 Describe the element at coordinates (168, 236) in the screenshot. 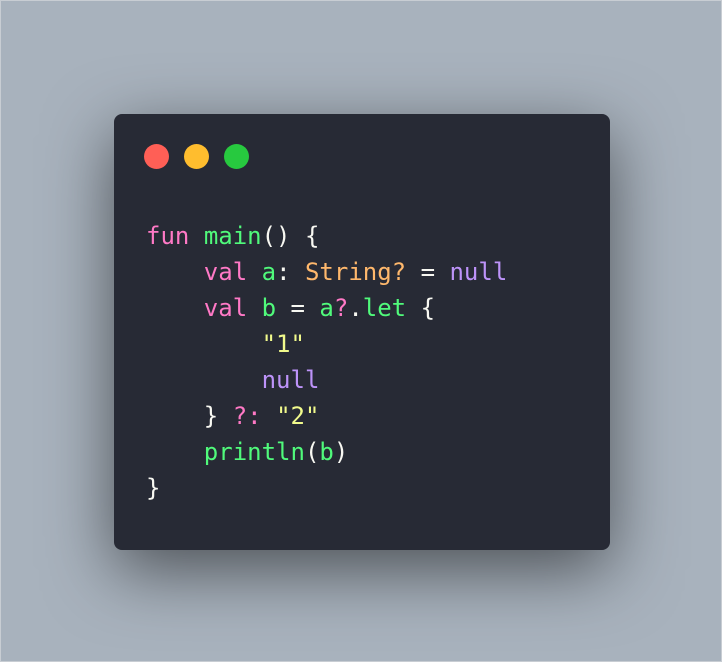

I see `code-token: fun` at that location.